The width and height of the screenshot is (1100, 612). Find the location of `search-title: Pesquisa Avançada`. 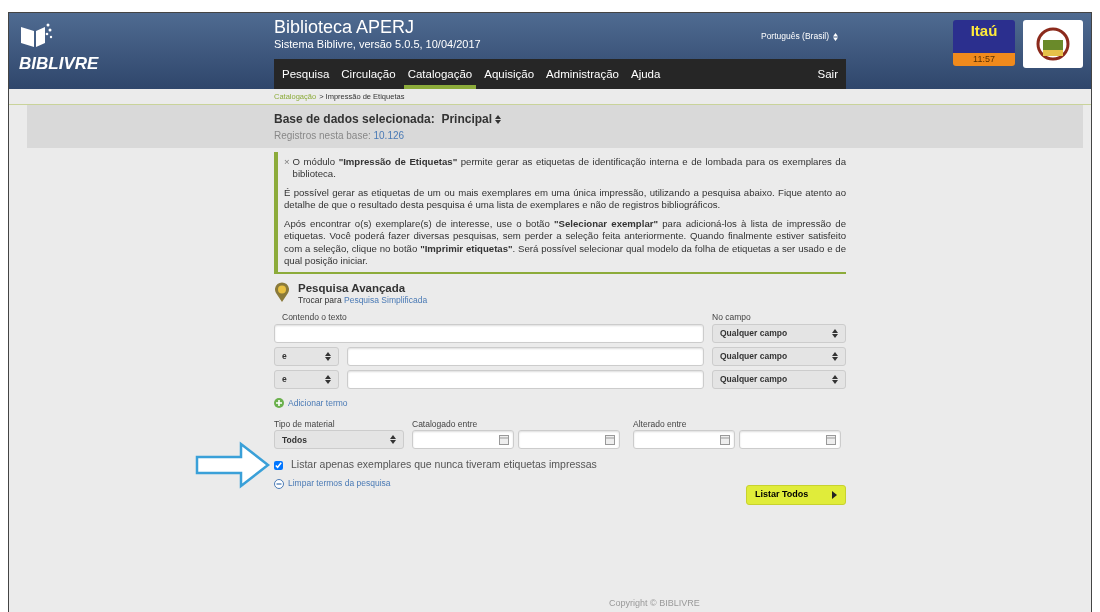

search-title: Pesquisa Avançada is located at coordinates (352, 288).